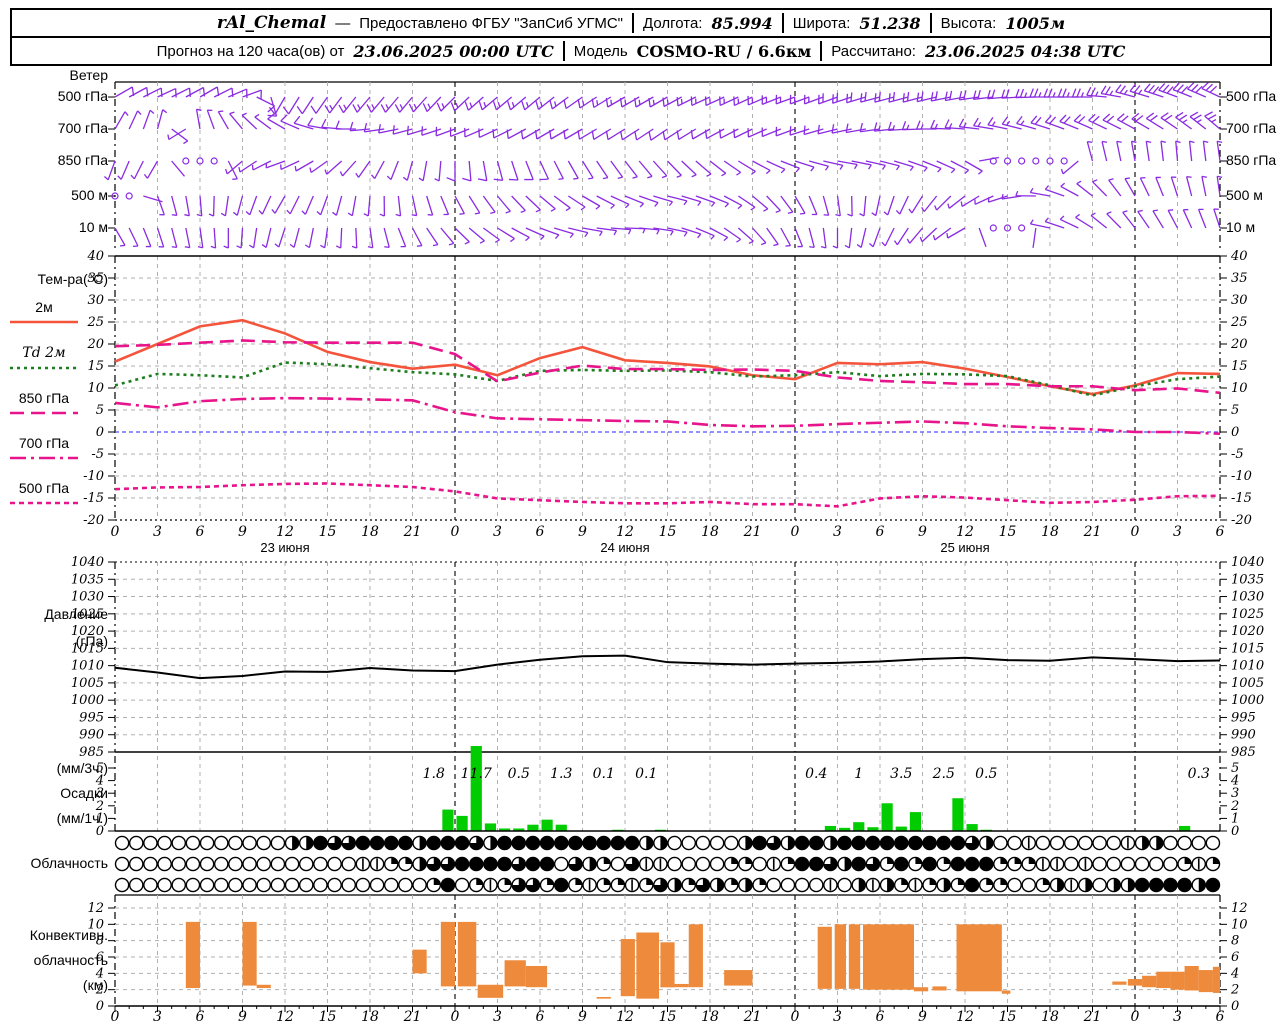  Describe the element at coordinates (561, 774) in the screenshot. I see `svg-text: 1.3` at that location.